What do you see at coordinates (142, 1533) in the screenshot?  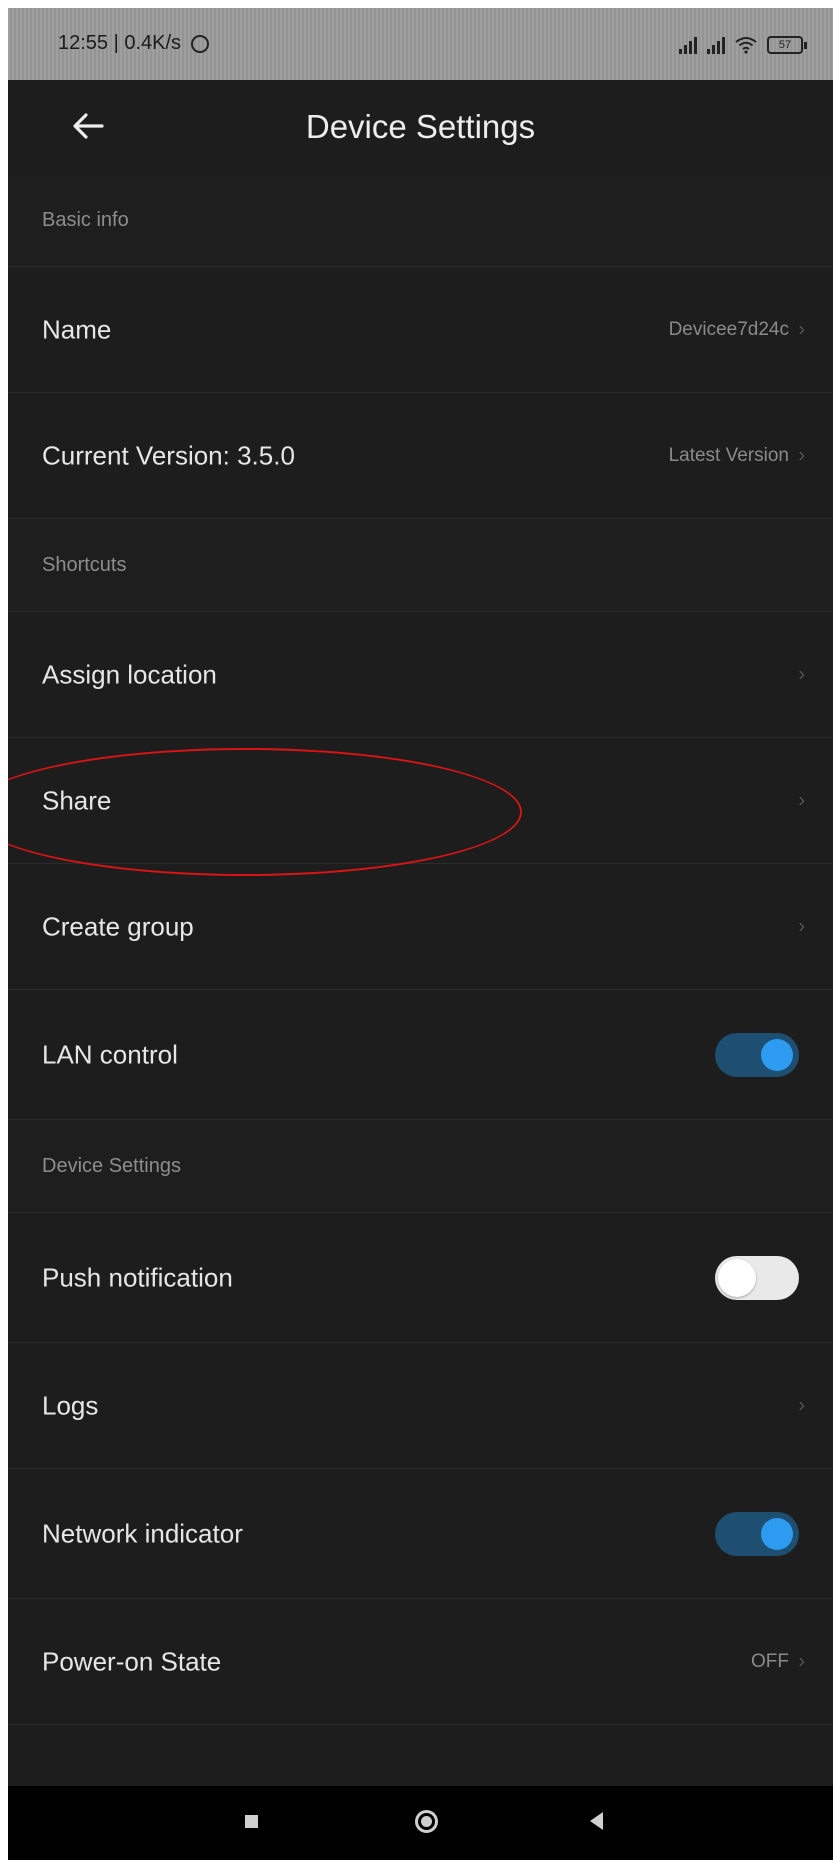 I see `row-network-indicator-label: Network indicator` at bounding box center [142, 1533].